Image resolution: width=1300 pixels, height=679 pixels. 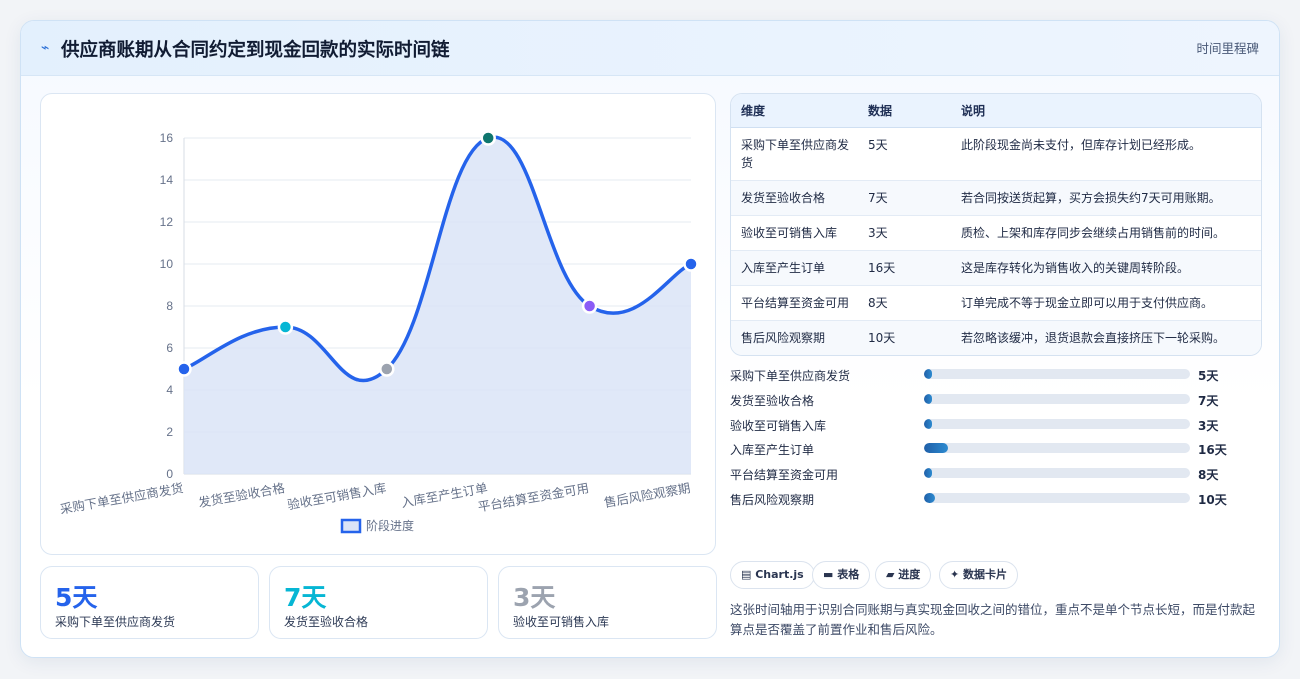 What do you see at coordinates (326, 622) in the screenshot?
I see `stat-label: 发货至验收合格` at bounding box center [326, 622].